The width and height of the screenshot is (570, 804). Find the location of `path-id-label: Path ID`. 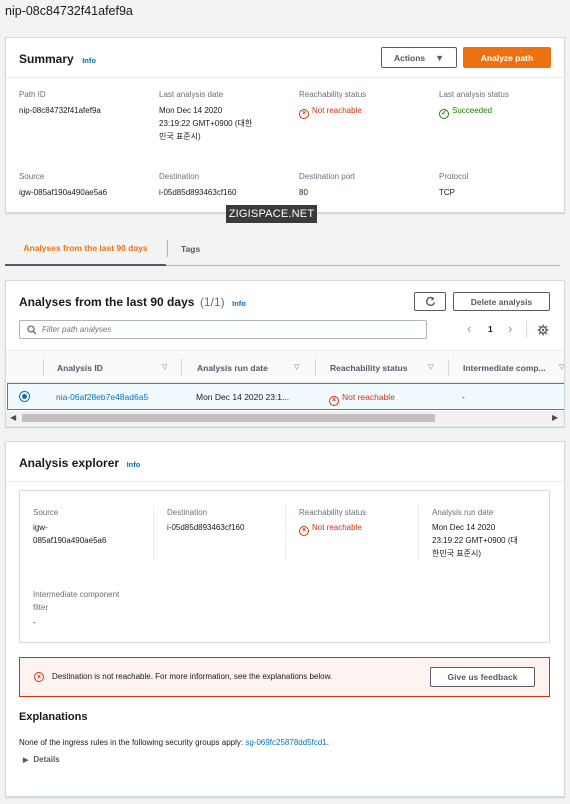

path-id-label: Path ID is located at coordinates (32, 94).